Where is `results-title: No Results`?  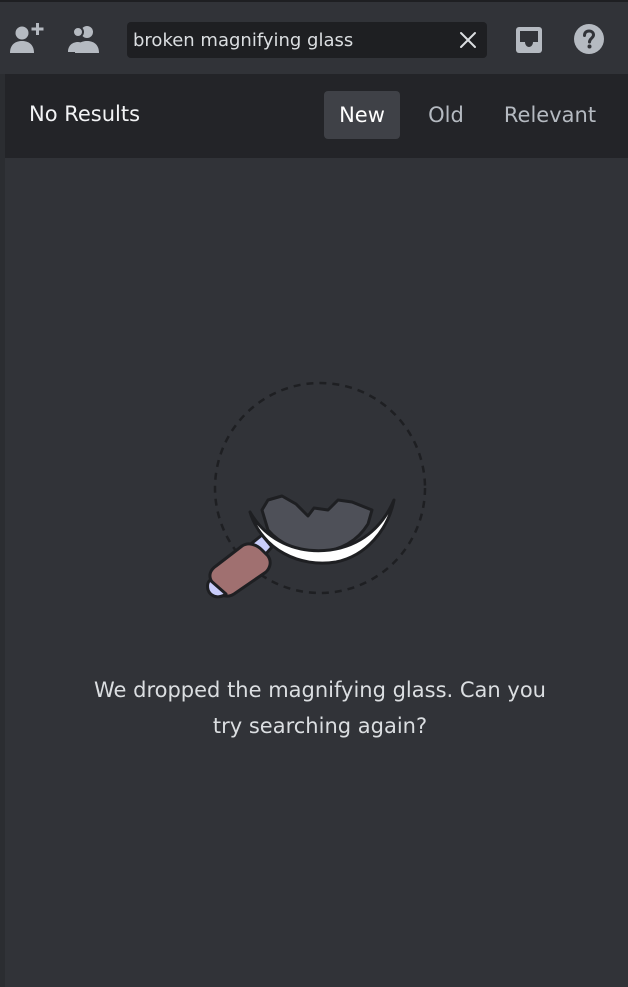 results-title: No Results is located at coordinates (85, 114).